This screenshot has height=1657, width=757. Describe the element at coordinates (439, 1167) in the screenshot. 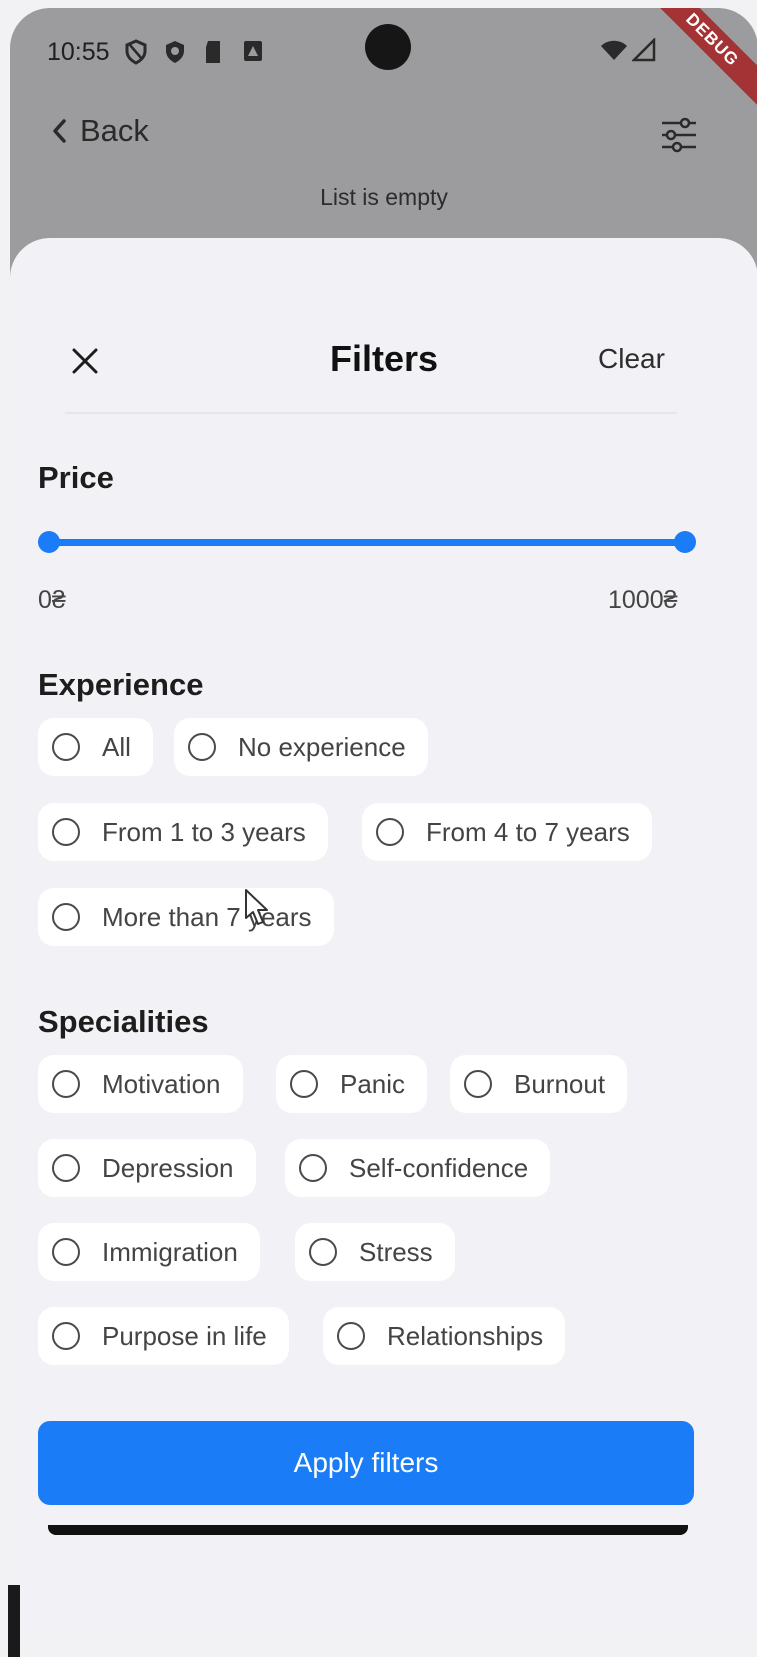

I see `option-label: Self-confidence` at that location.